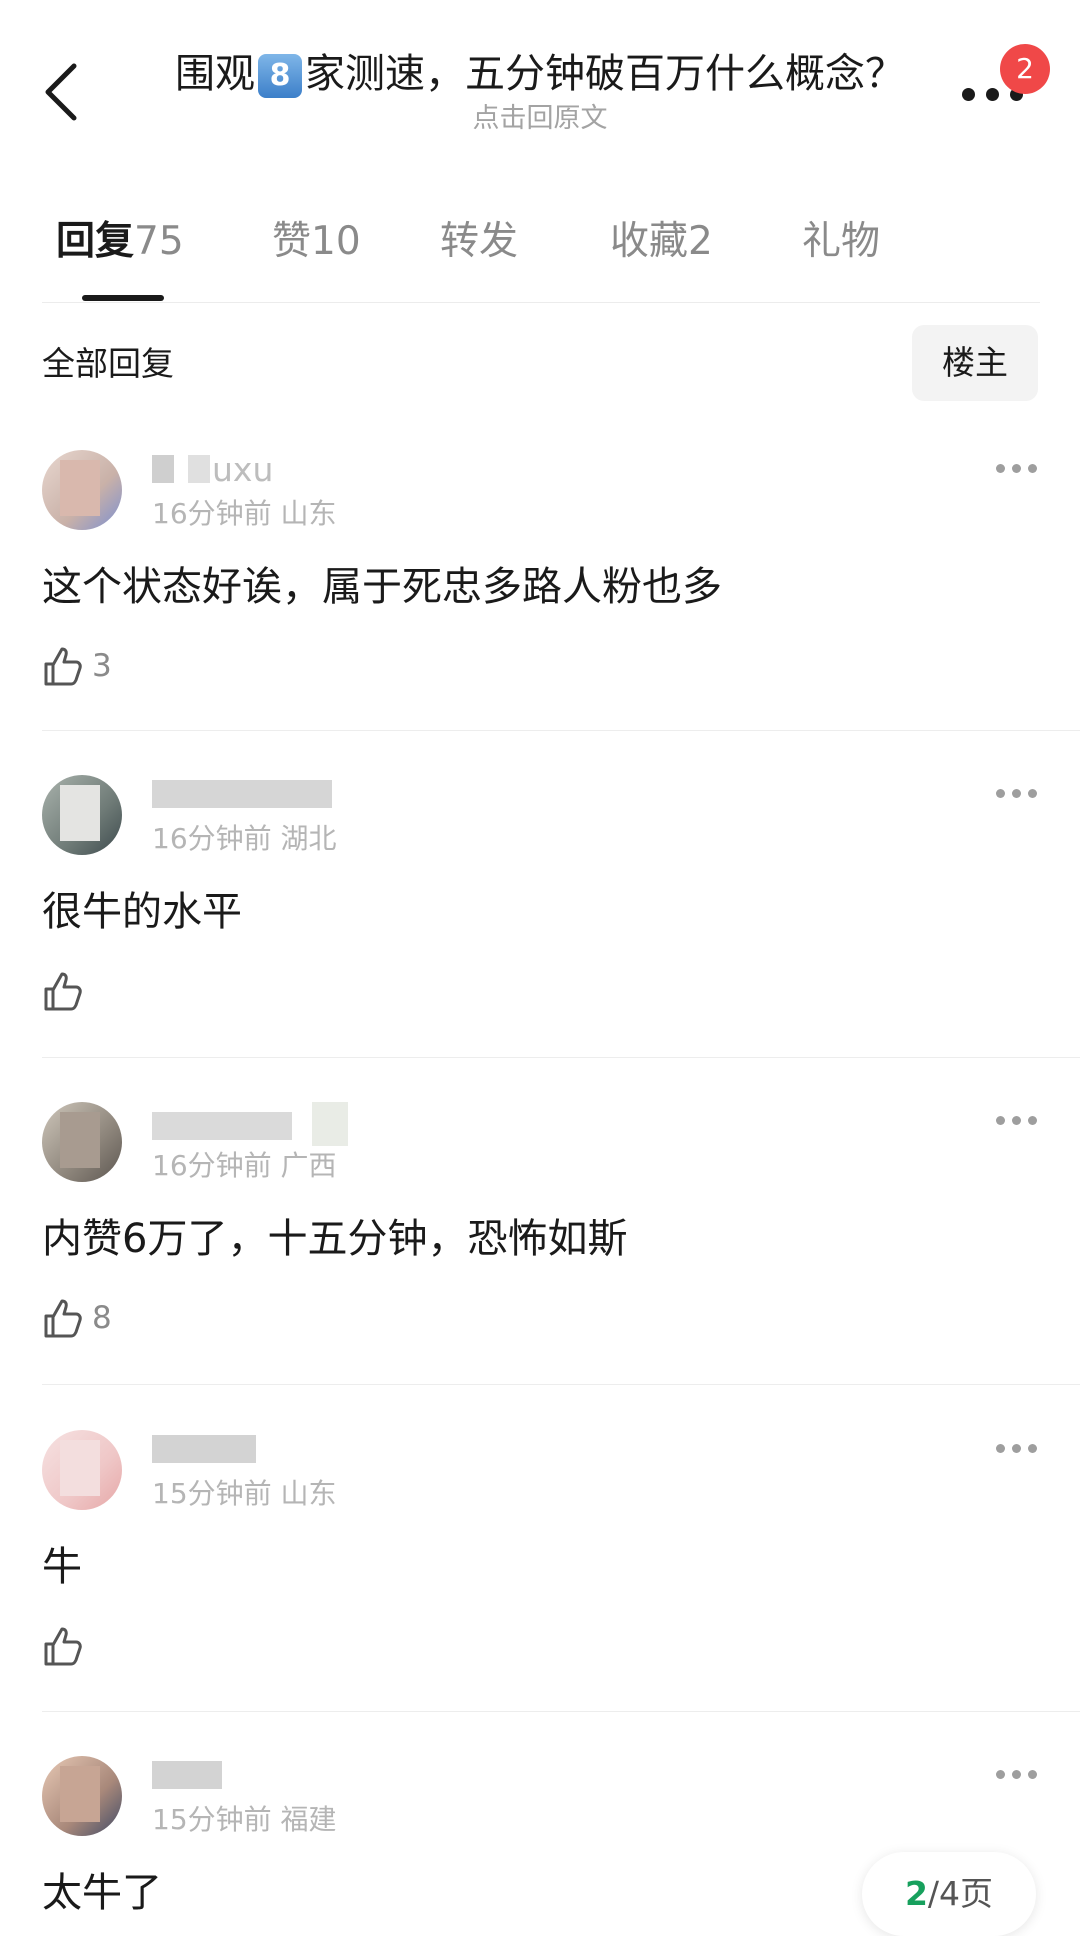 Image resolution: width=1080 pixels, height=1936 pixels. What do you see at coordinates (916, 1893) in the screenshot?
I see `current-page: 2` at bounding box center [916, 1893].